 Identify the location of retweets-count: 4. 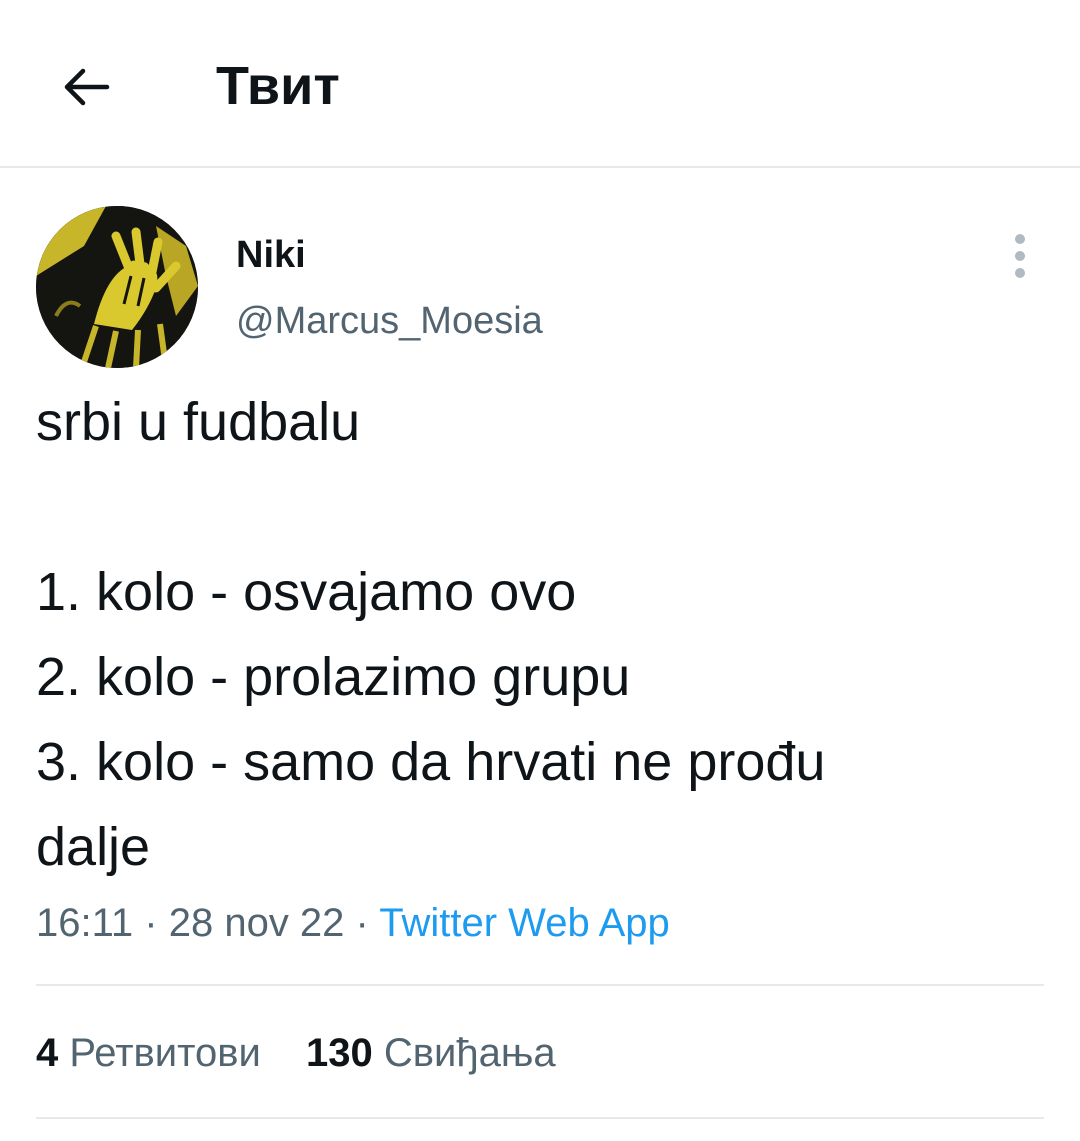
(47, 1053).